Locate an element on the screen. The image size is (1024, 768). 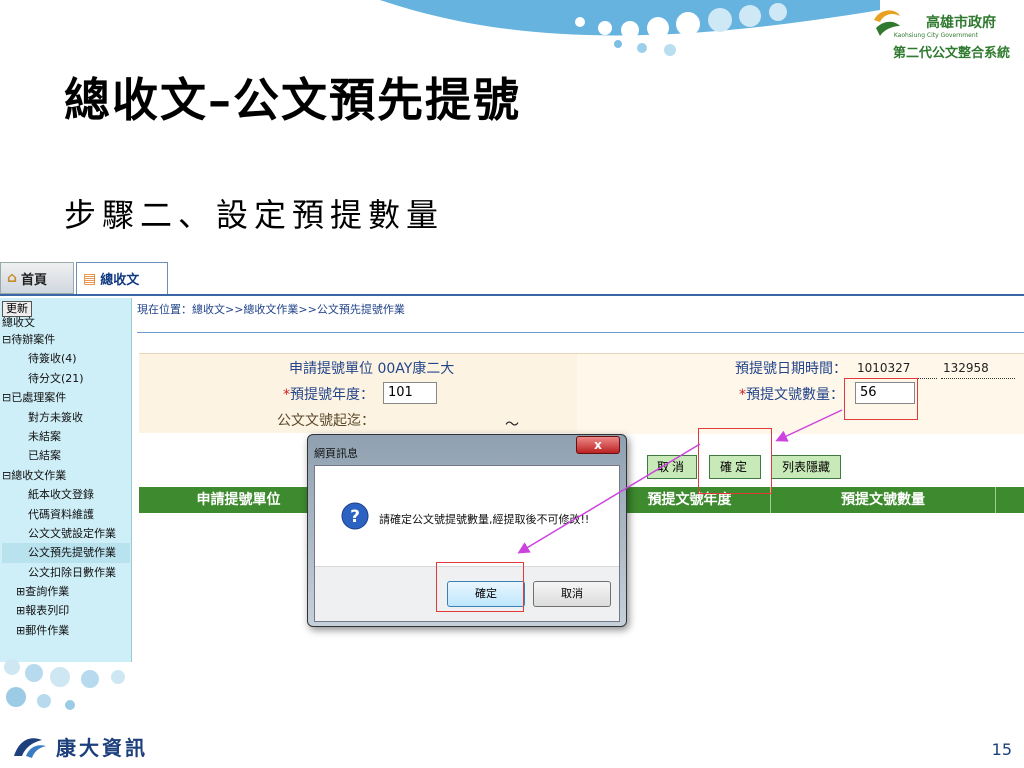
sidebar-item-mail: ⊞郵件作業 is located at coordinates (66, 630).